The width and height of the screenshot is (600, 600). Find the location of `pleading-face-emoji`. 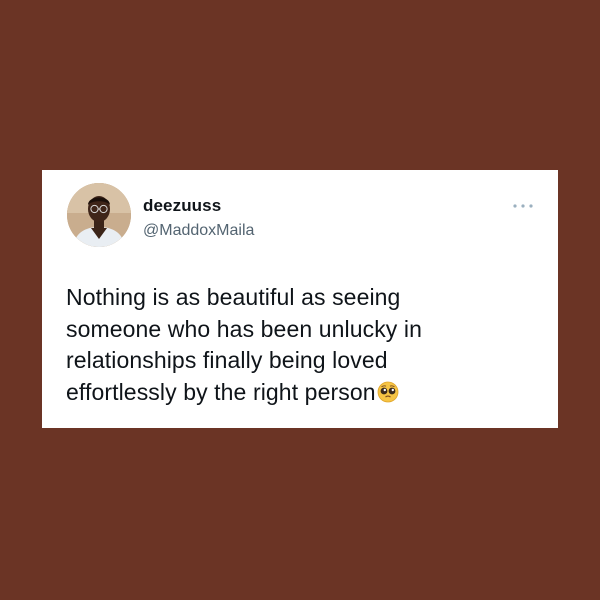

pleading-face-emoji is located at coordinates (388, 391).